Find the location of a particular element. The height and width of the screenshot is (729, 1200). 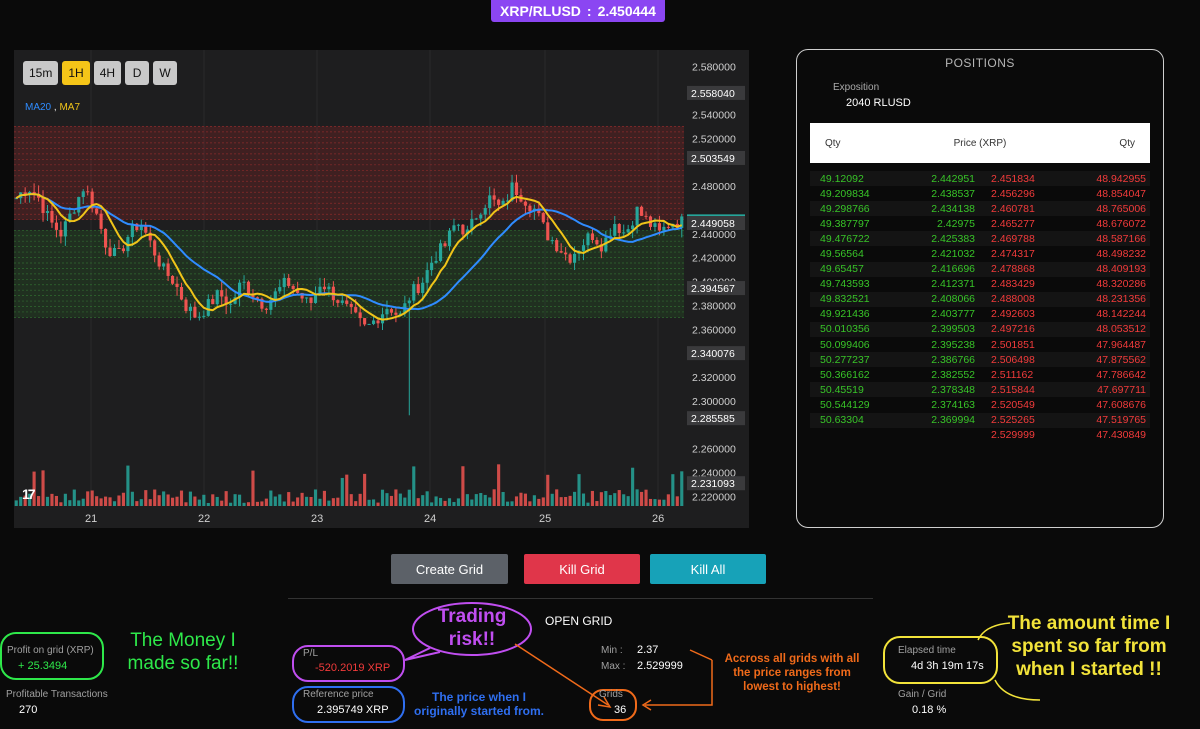

time-arrow-bottom is located at coordinates (1017, 690).